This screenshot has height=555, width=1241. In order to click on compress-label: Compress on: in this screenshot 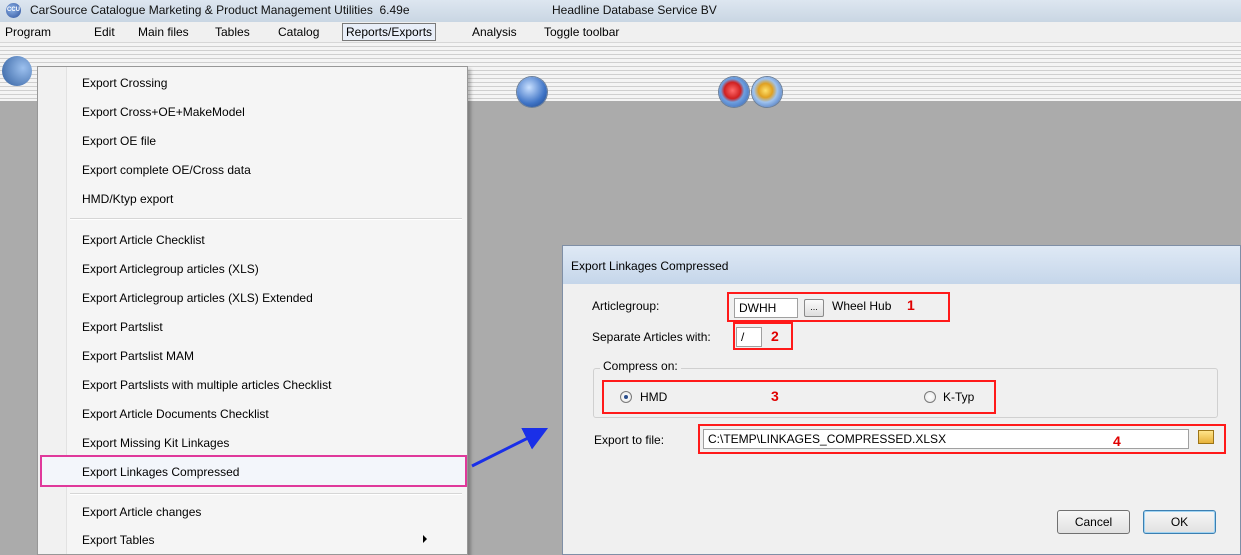, I will do `click(640, 366)`.